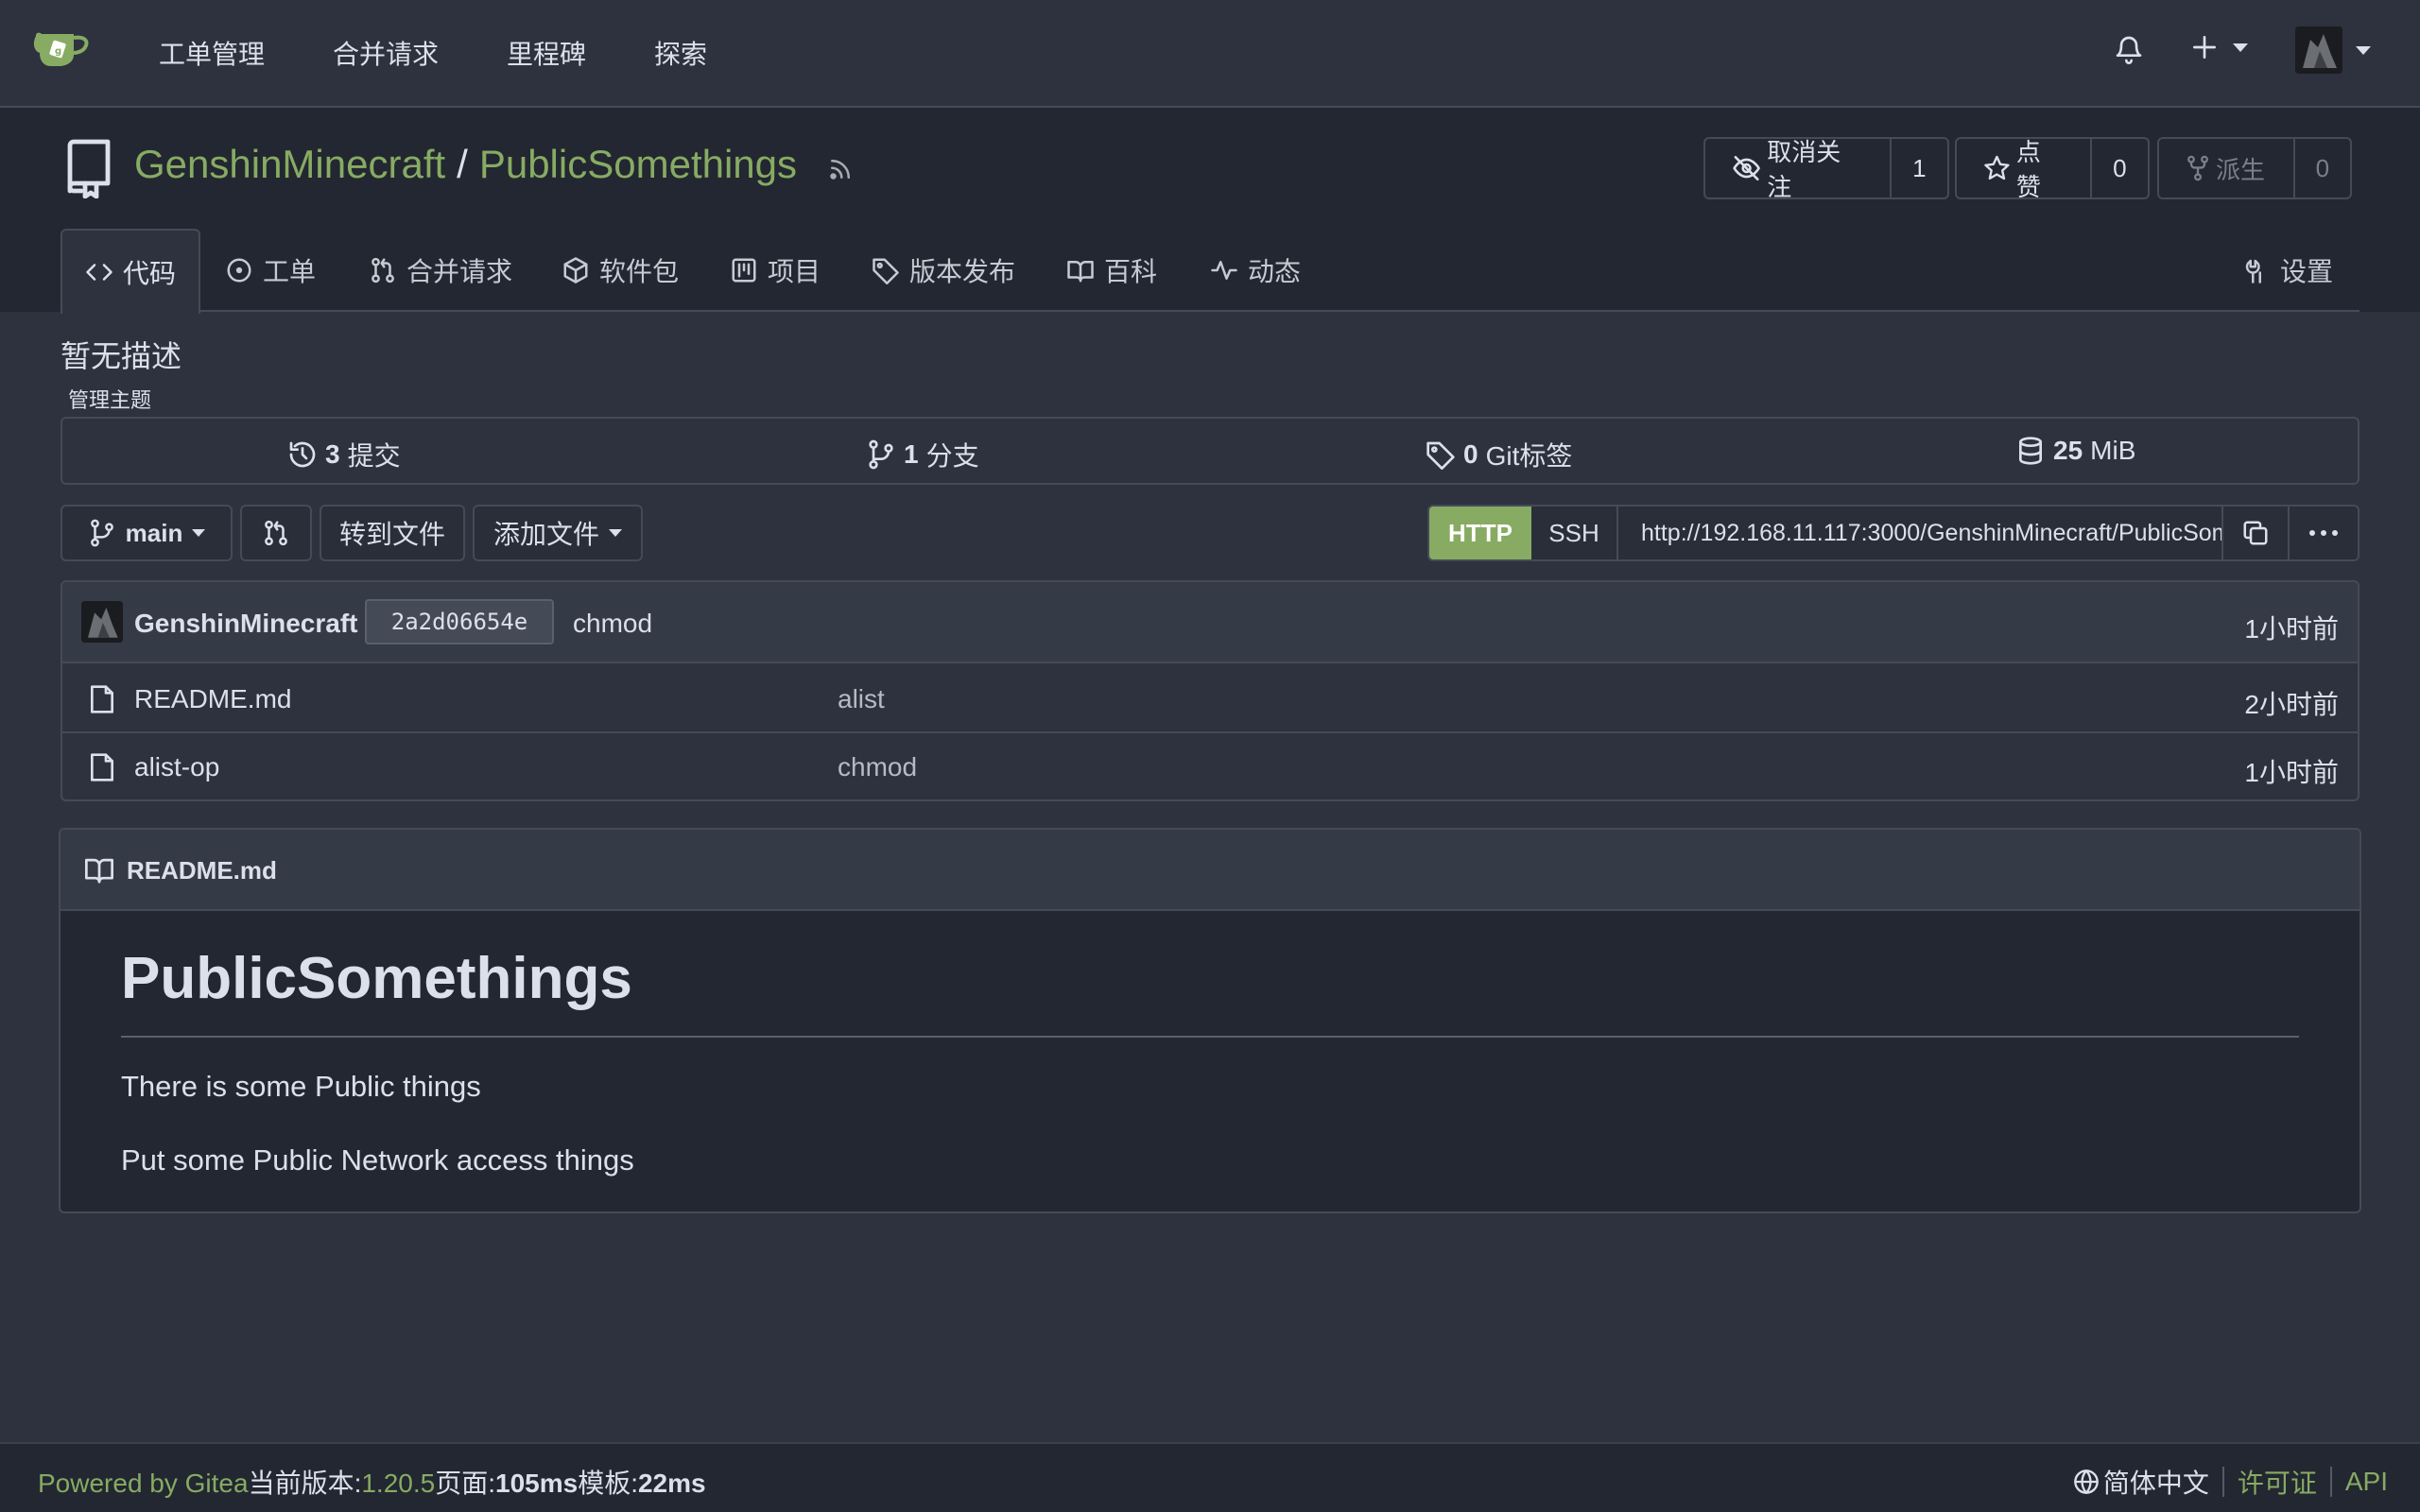 The width and height of the screenshot is (2420, 1512). What do you see at coordinates (2086, 1481) in the screenshot?
I see `globe-icon` at bounding box center [2086, 1481].